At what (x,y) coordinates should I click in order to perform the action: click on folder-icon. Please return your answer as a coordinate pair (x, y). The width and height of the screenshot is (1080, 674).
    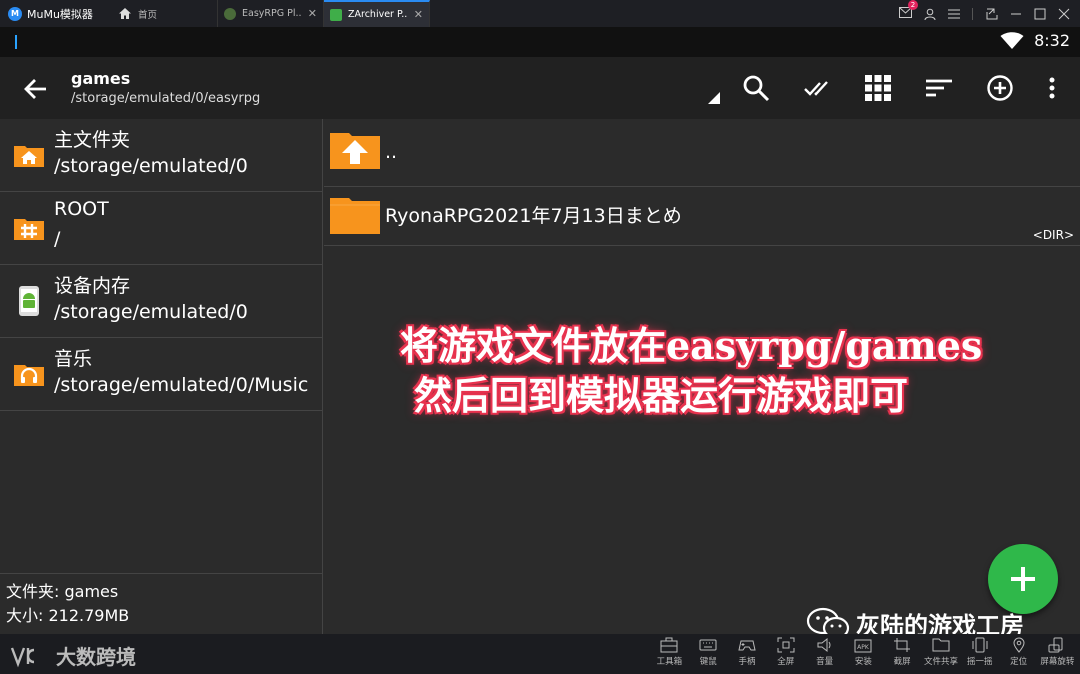
    Looking at the image, I should click on (355, 216).